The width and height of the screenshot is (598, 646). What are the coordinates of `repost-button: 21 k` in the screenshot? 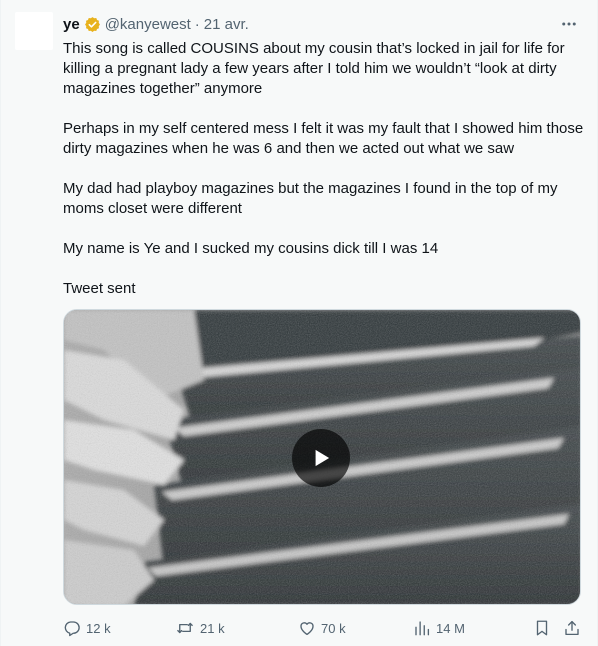 It's located at (200, 628).